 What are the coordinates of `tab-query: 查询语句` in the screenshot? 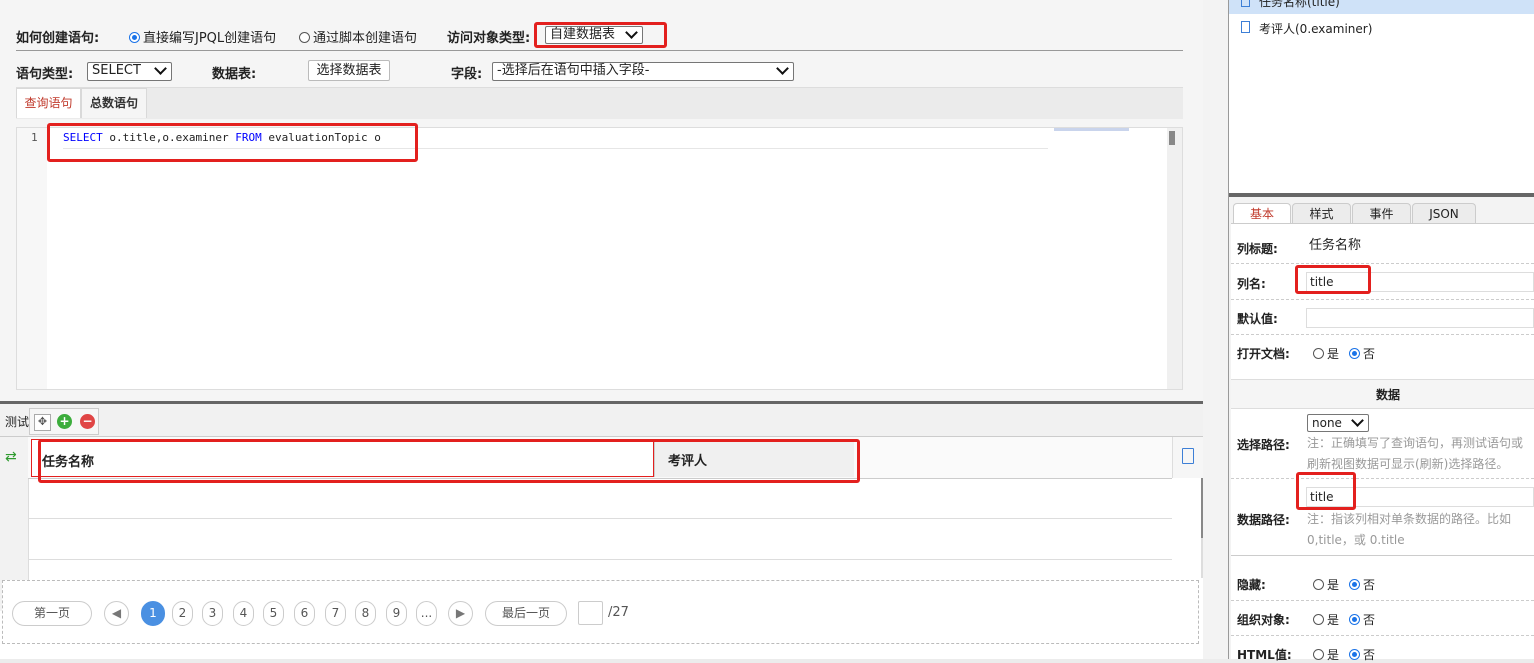 It's located at (48, 103).